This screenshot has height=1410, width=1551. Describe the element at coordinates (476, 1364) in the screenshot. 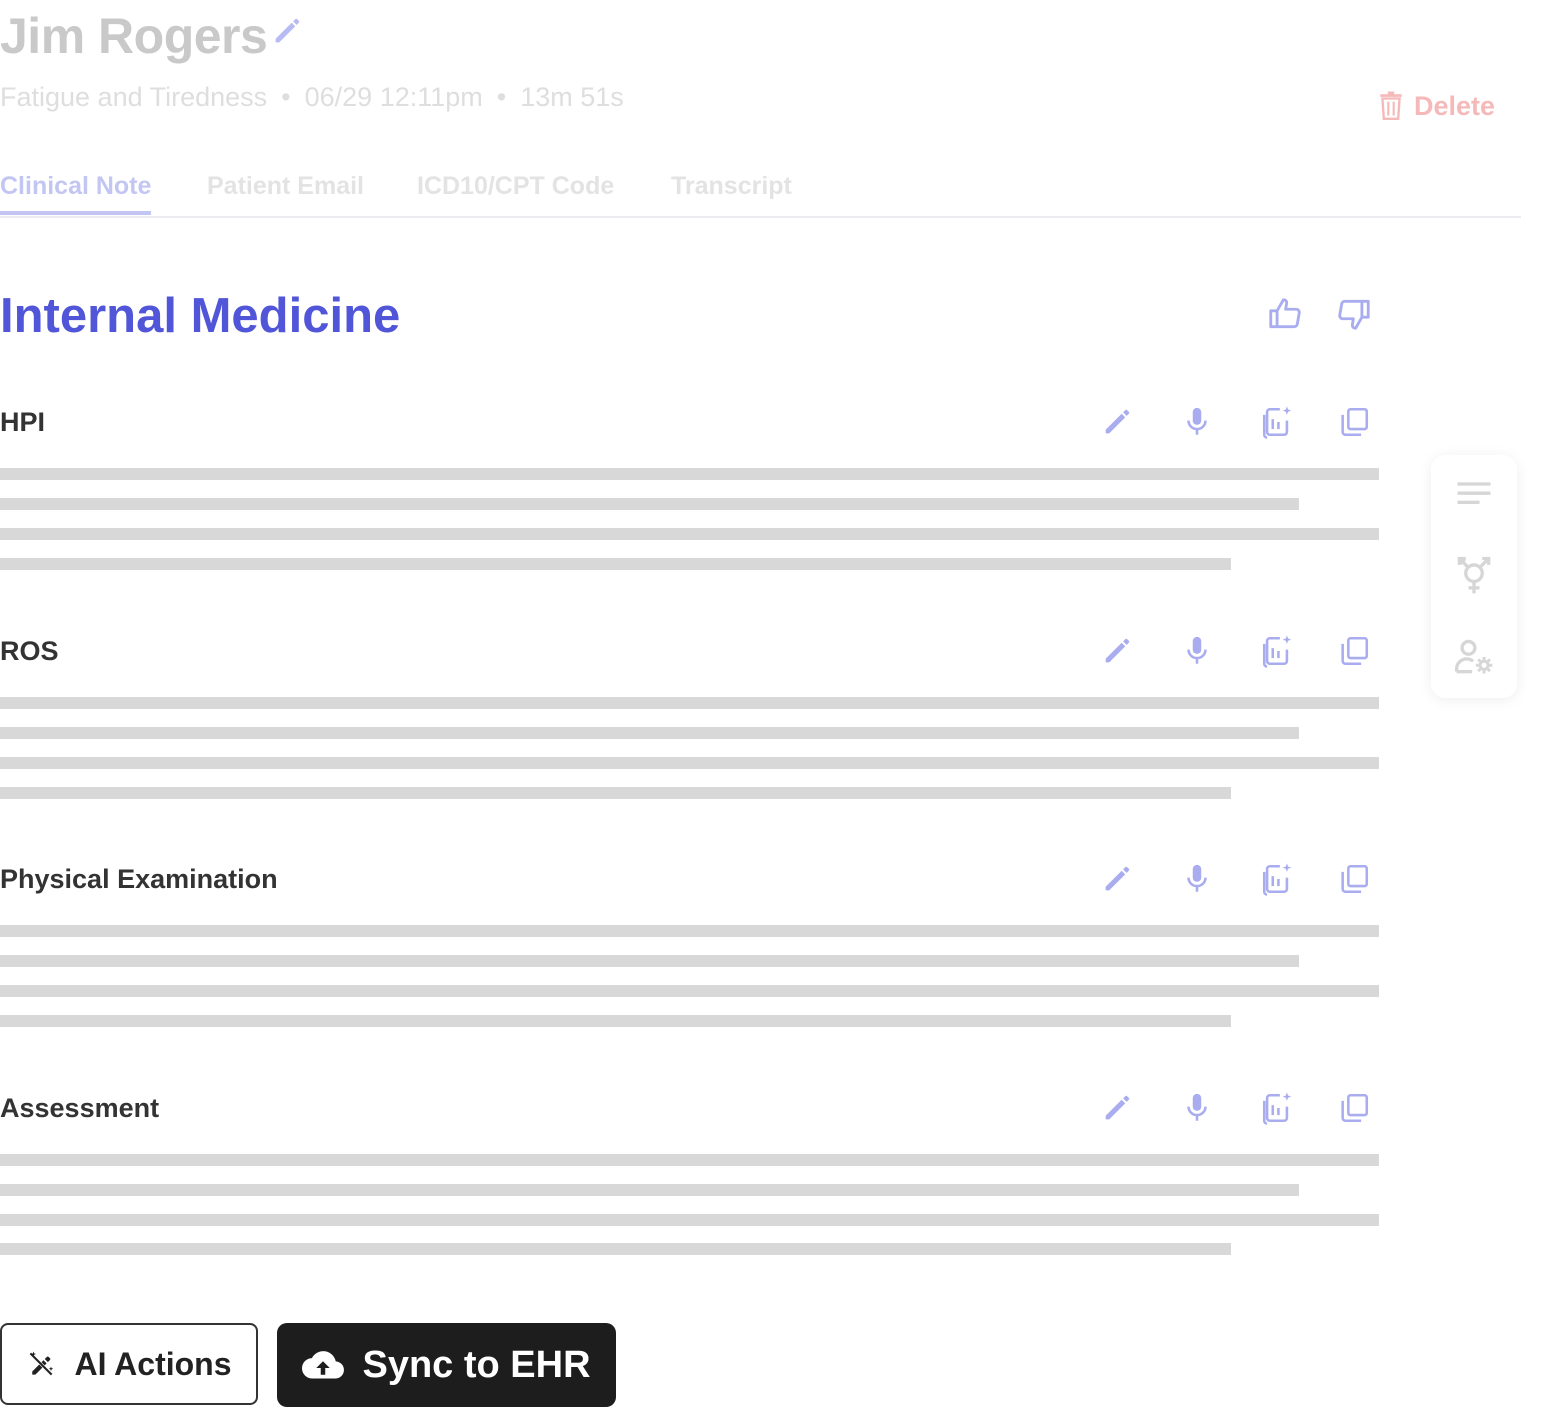

I see `sync-to-ehr-label: Sync to EHR` at that location.